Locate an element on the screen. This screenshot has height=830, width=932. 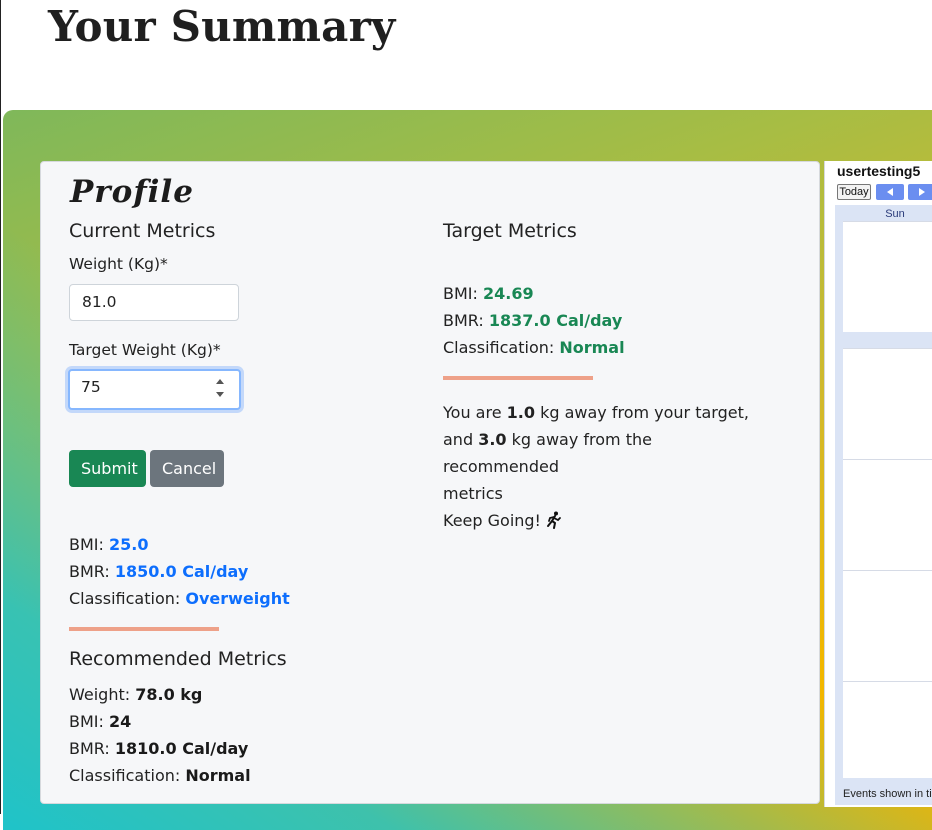
recommended-bmi: BMI: 24 is located at coordinates (100, 721).